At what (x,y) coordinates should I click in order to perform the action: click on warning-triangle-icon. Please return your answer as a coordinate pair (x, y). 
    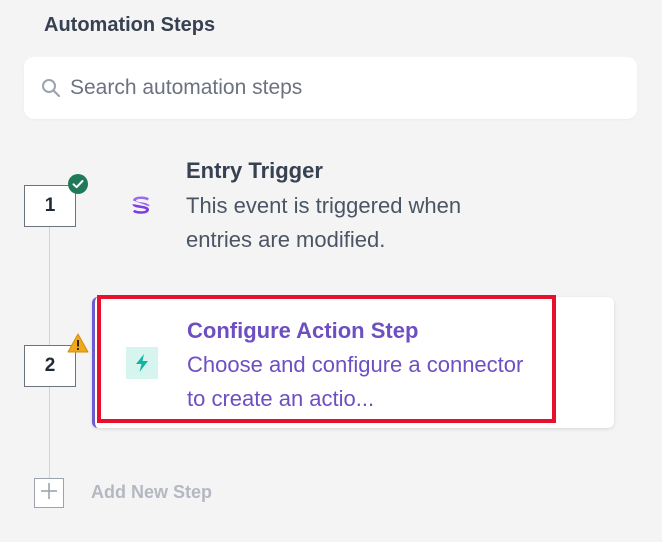
    Looking at the image, I should click on (78, 343).